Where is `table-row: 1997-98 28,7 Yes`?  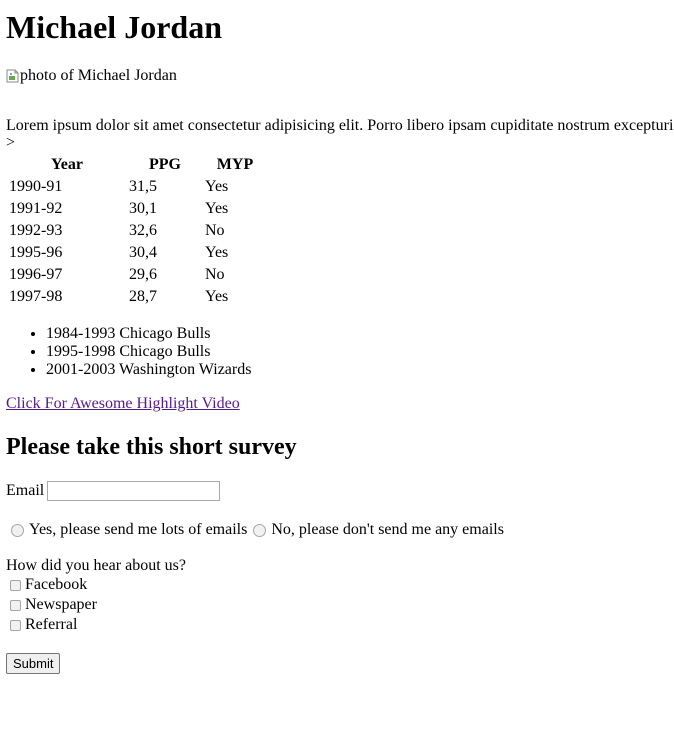
table-row: 1997-98 28,7 Yes is located at coordinates (137, 297).